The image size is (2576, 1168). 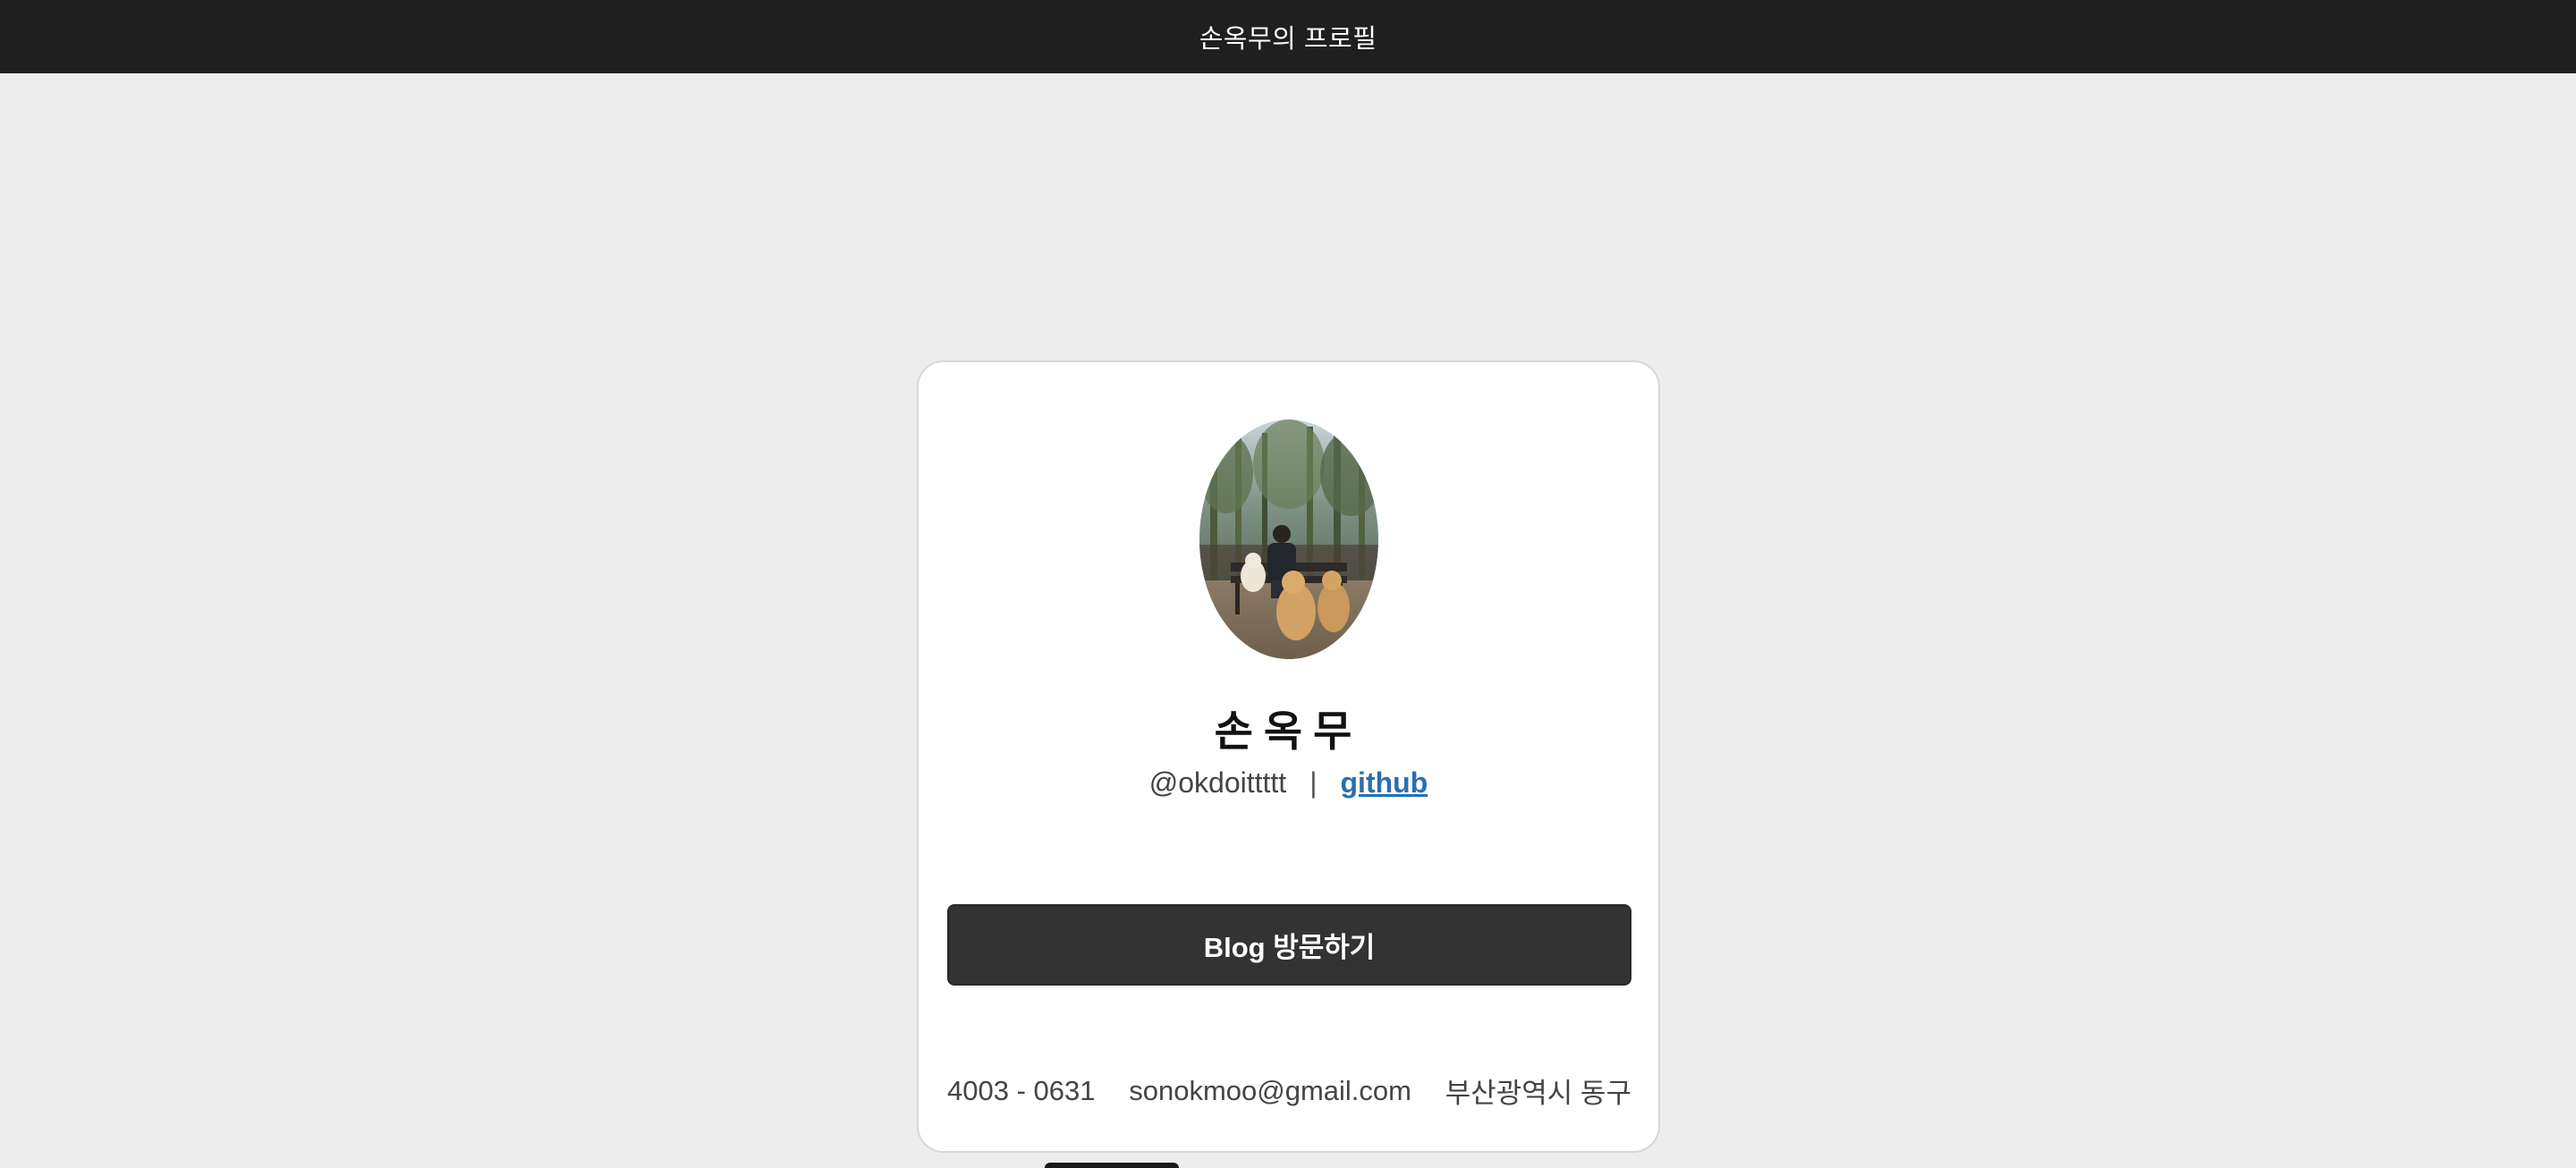 I want to click on top-bar: 손옥무의 프로필, so click(x=1288, y=36).